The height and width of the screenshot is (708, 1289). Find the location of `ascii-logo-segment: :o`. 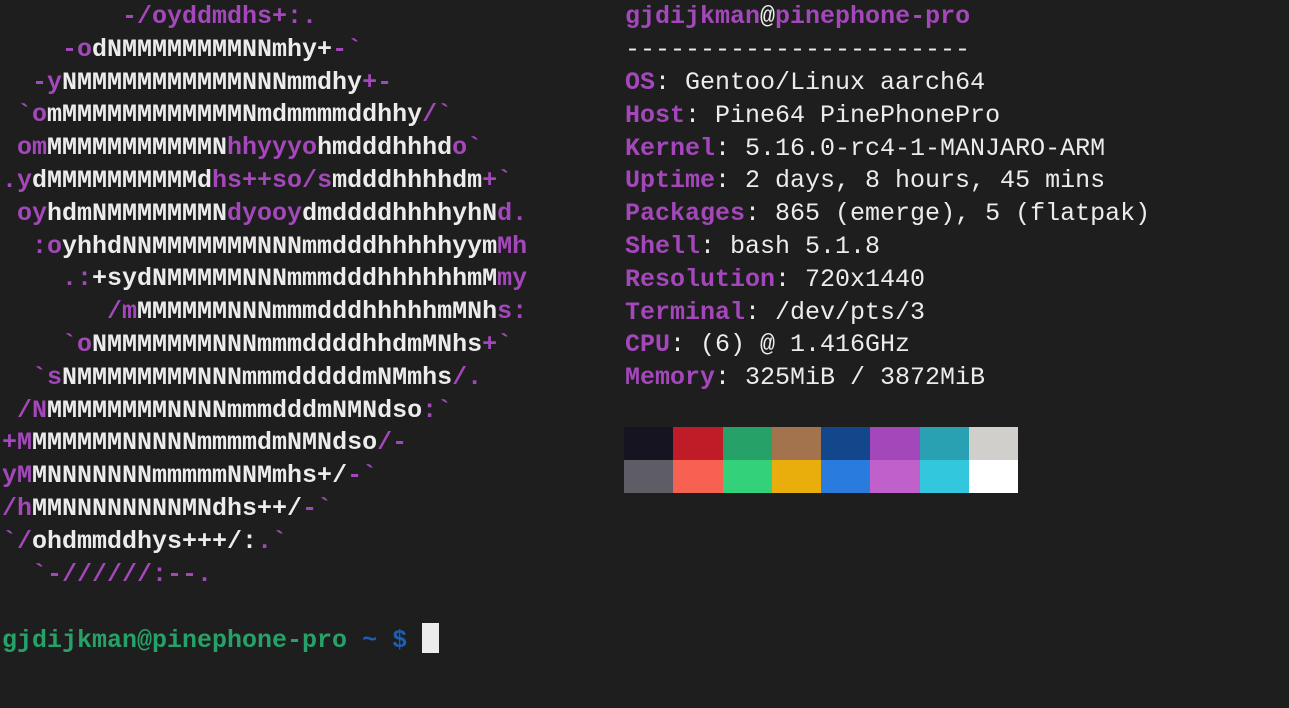

ascii-logo-segment: :o is located at coordinates (32, 246).